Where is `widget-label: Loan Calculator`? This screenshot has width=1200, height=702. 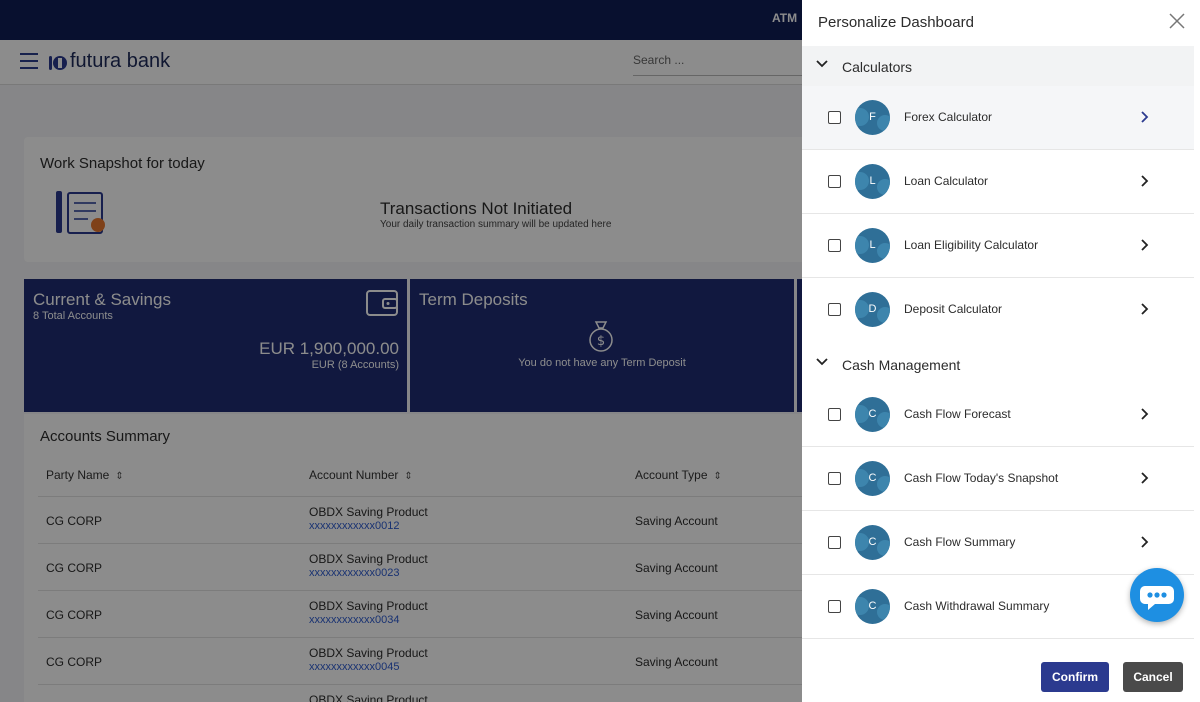 widget-label: Loan Calculator is located at coordinates (946, 181).